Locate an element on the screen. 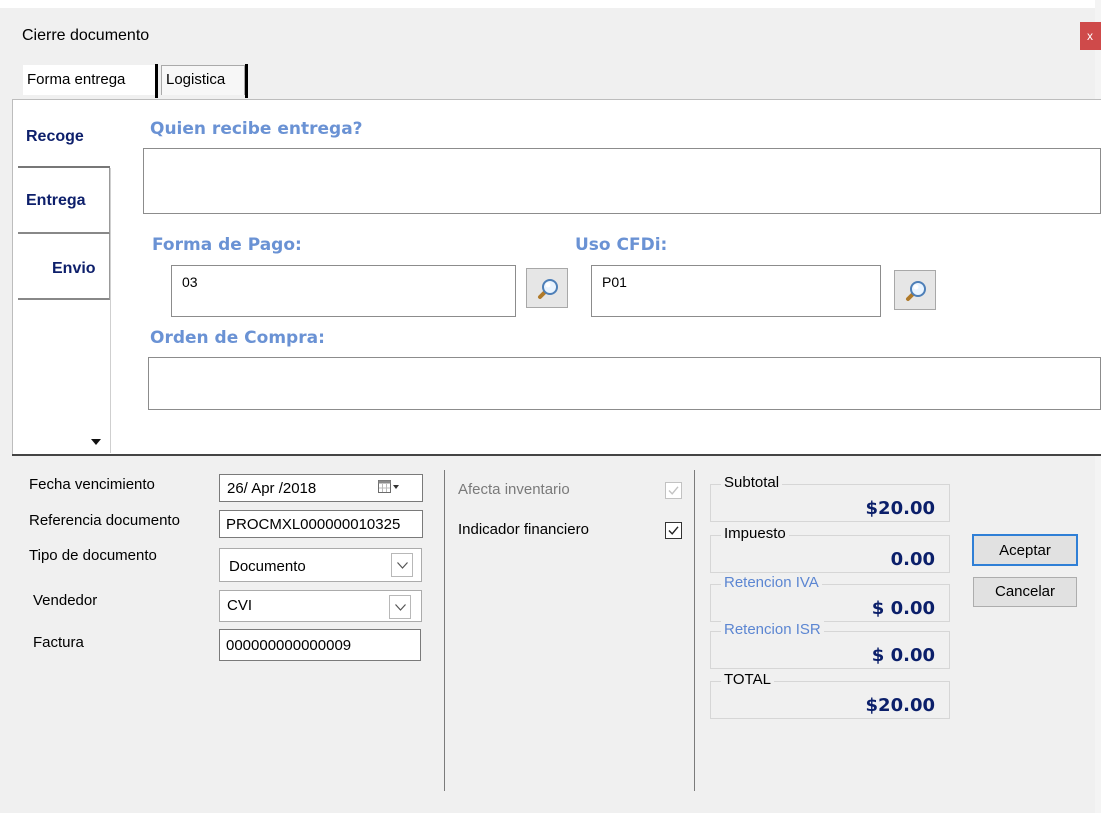 This screenshot has height=817, width=1101. tipo-documento-label: Tipo de documento is located at coordinates (93, 555).